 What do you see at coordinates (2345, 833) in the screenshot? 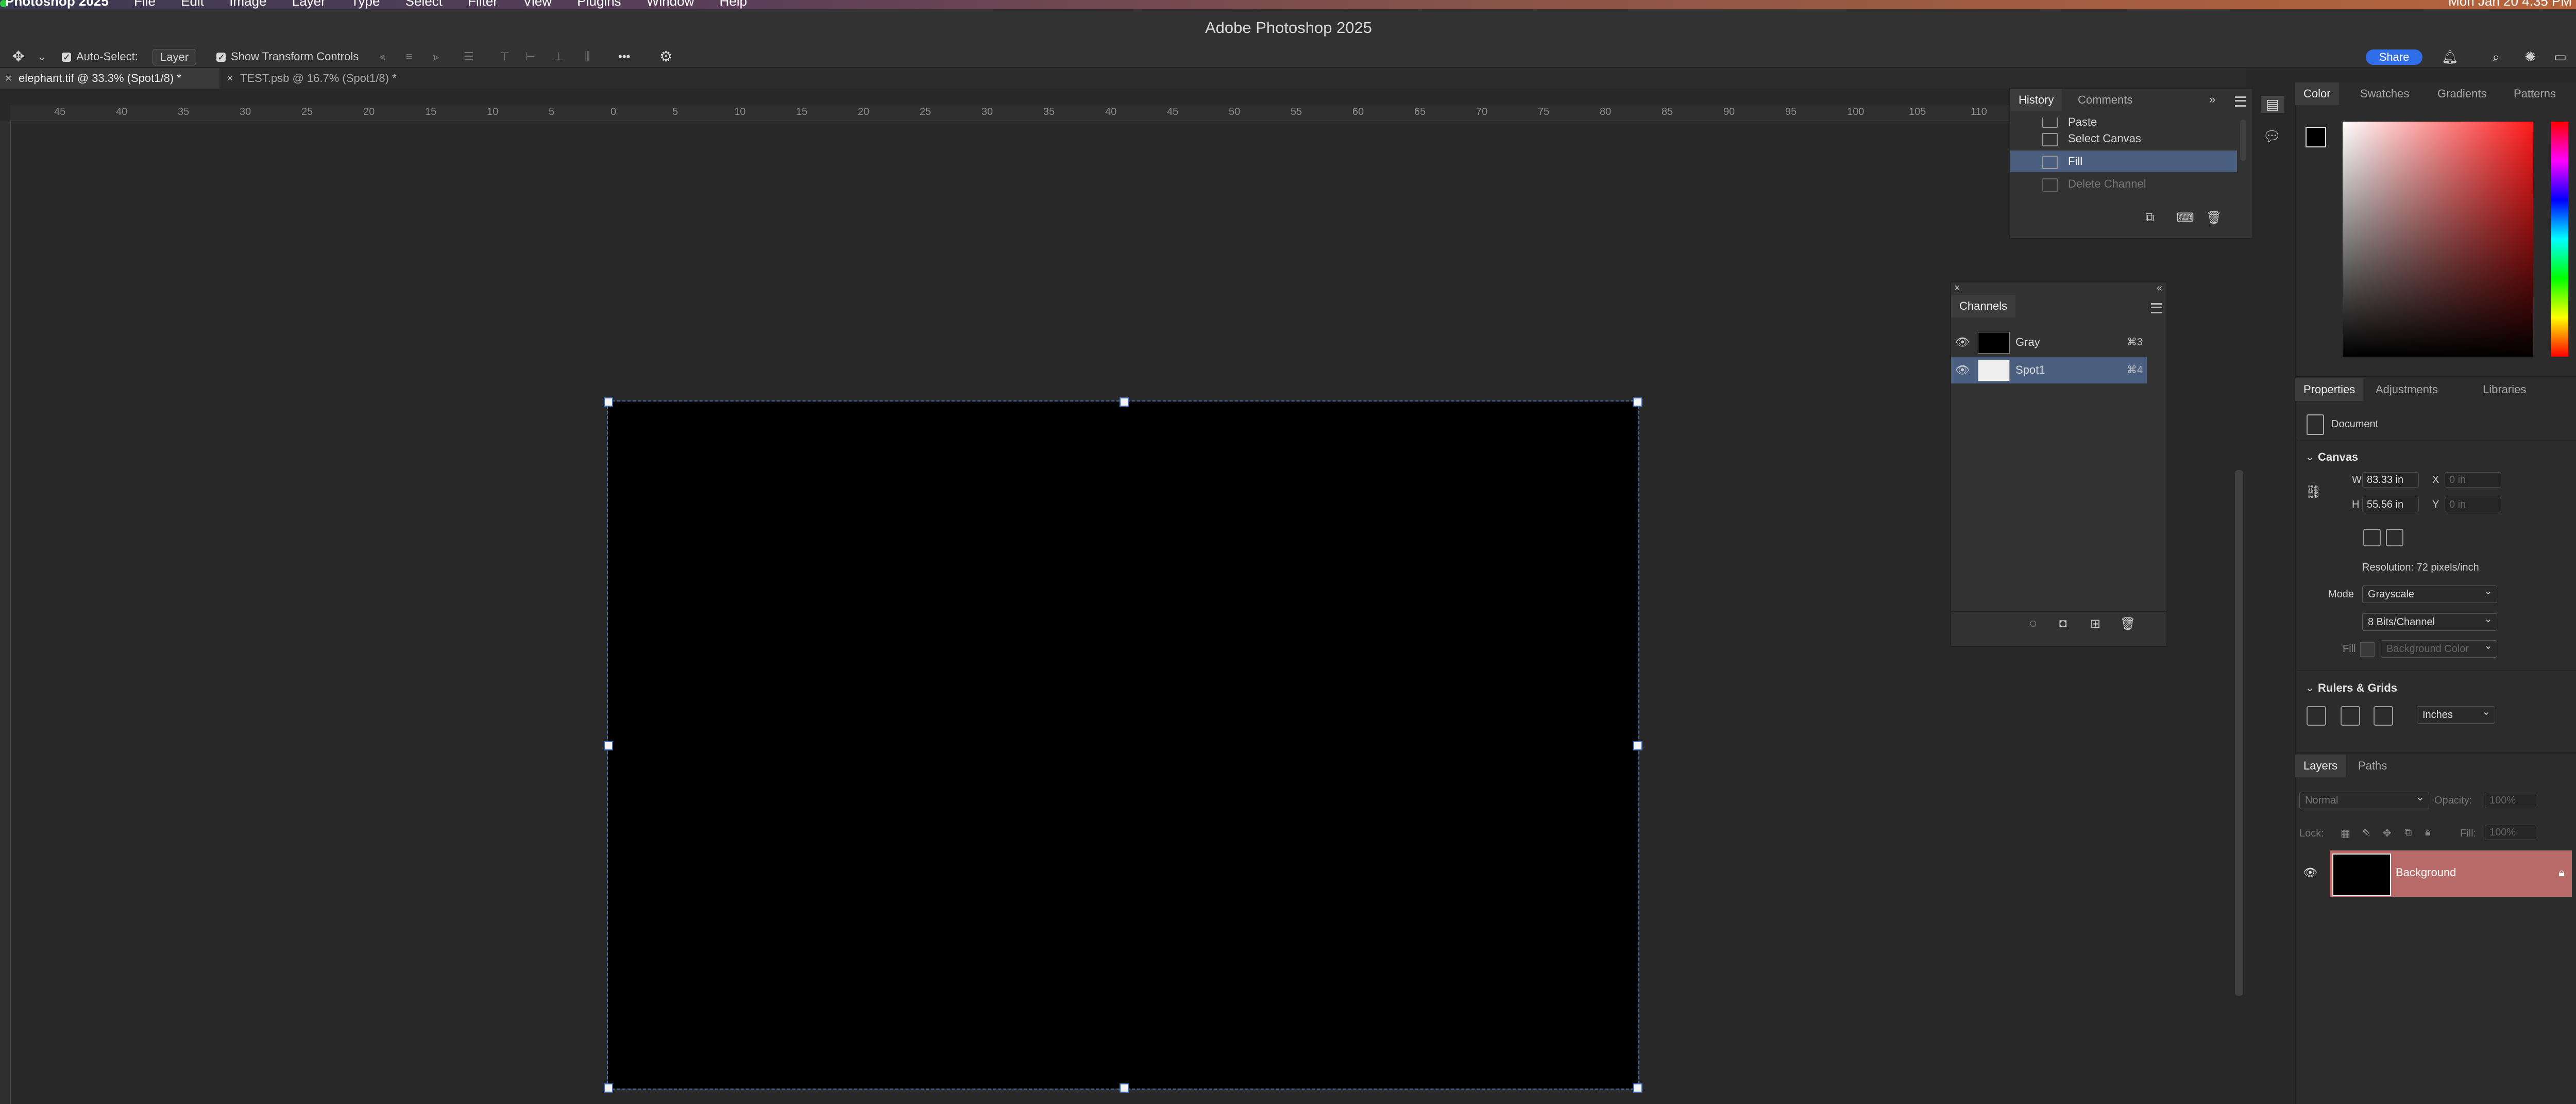
I see `lock-transparent-icon: ▦` at bounding box center [2345, 833].